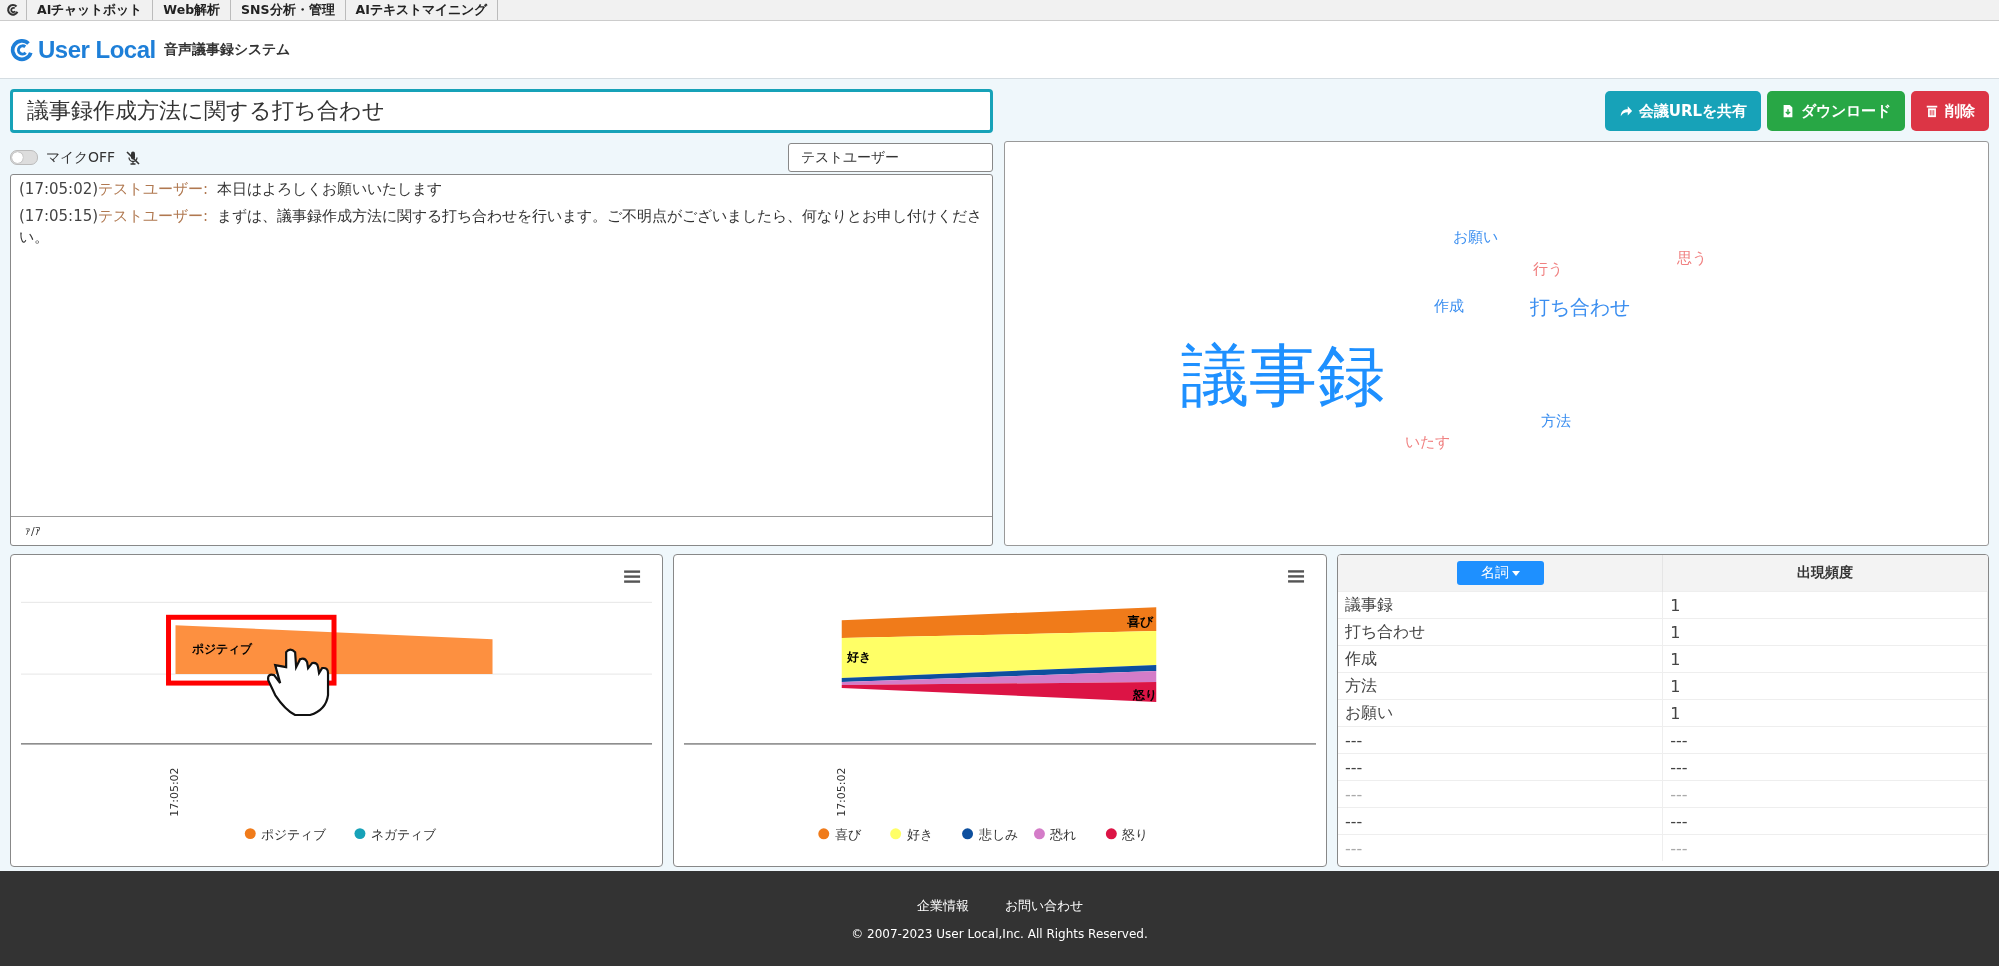 The image size is (1999, 977). Describe the element at coordinates (1145, 695) in the screenshot. I see `area-label: 怒り` at that location.